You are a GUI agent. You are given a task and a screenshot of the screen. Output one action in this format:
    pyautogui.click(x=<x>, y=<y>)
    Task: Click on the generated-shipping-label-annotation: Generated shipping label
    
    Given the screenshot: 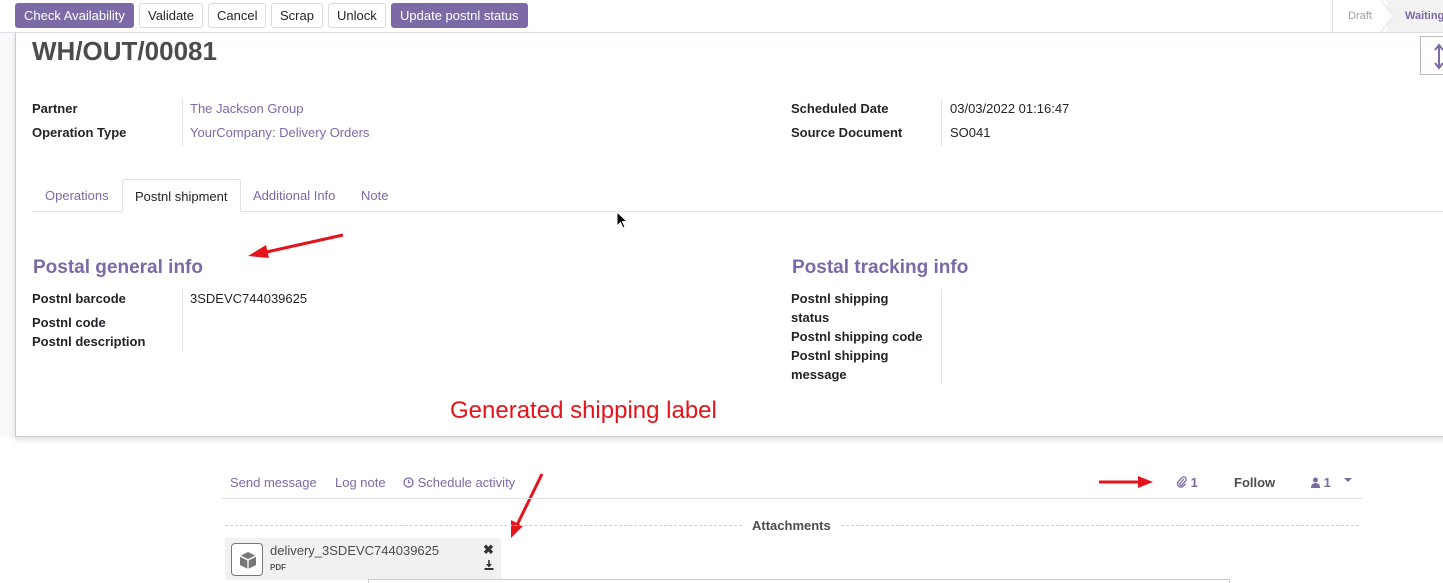 What is the action you would take?
    pyautogui.click(x=583, y=410)
    